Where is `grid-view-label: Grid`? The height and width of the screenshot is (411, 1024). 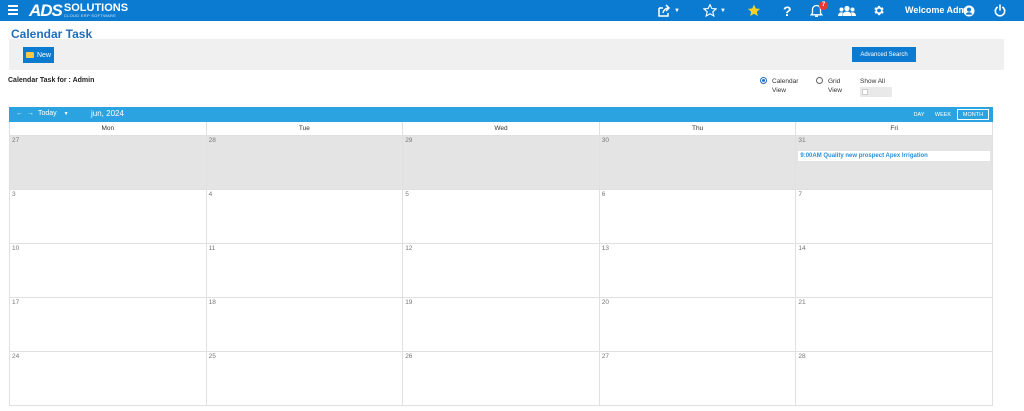
grid-view-label: Grid is located at coordinates (834, 81).